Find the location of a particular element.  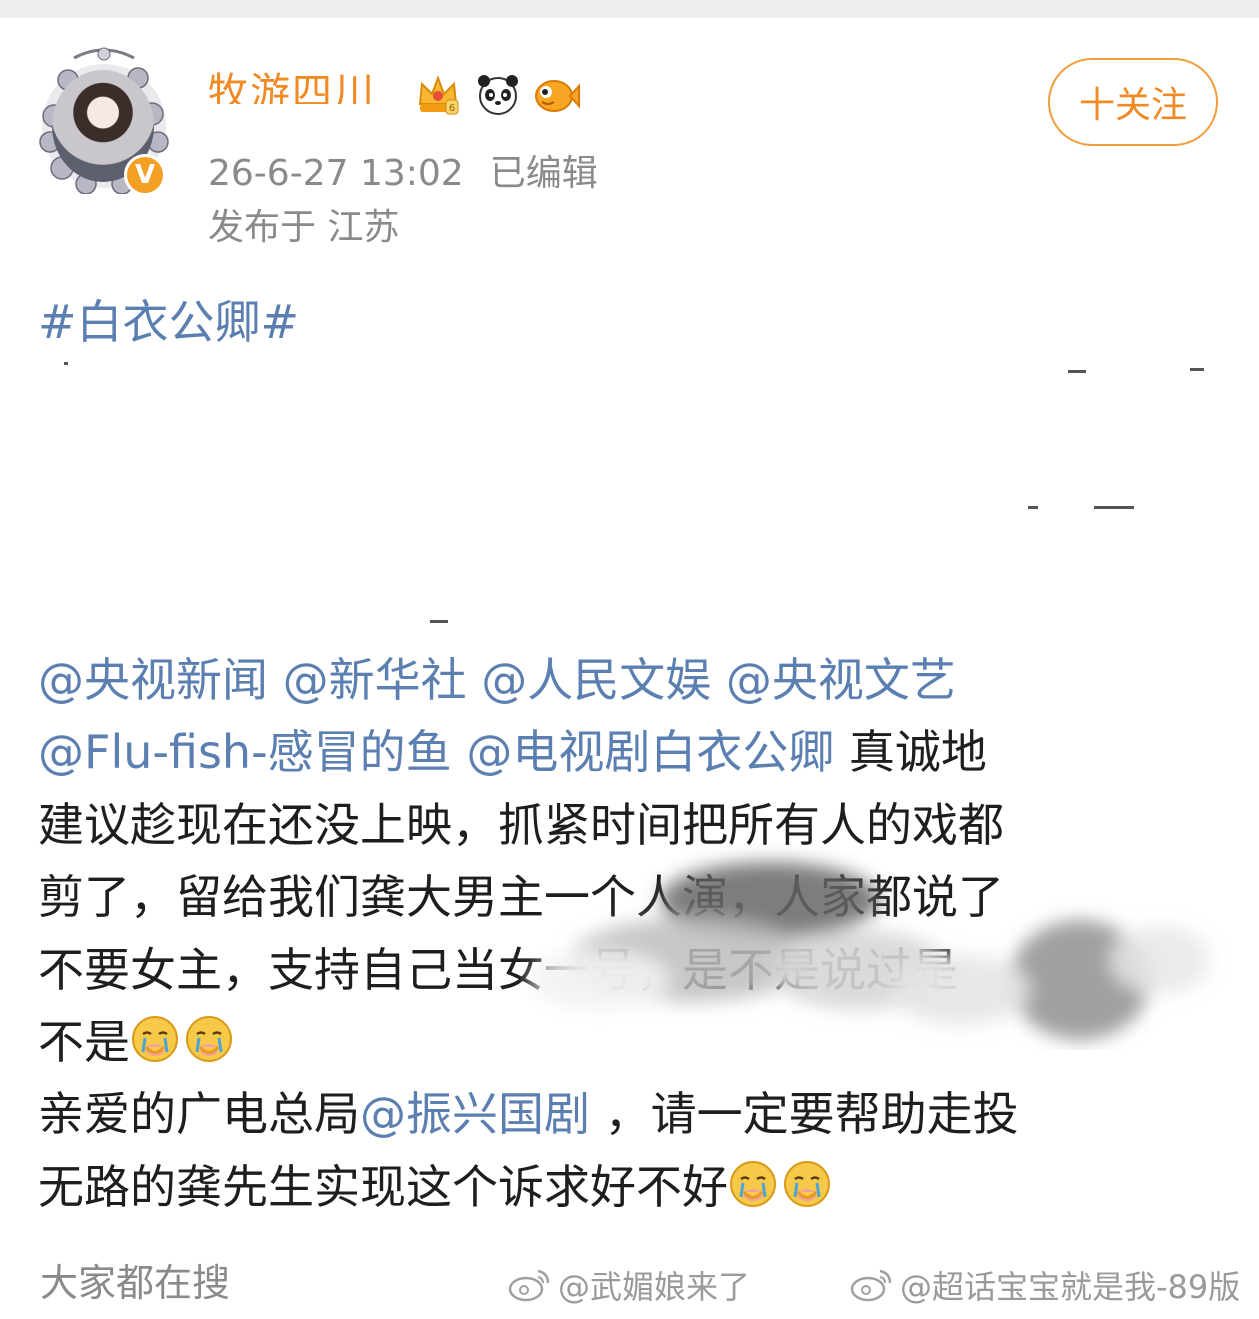

edited-label: 已编辑 is located at coordinates (544, 173).